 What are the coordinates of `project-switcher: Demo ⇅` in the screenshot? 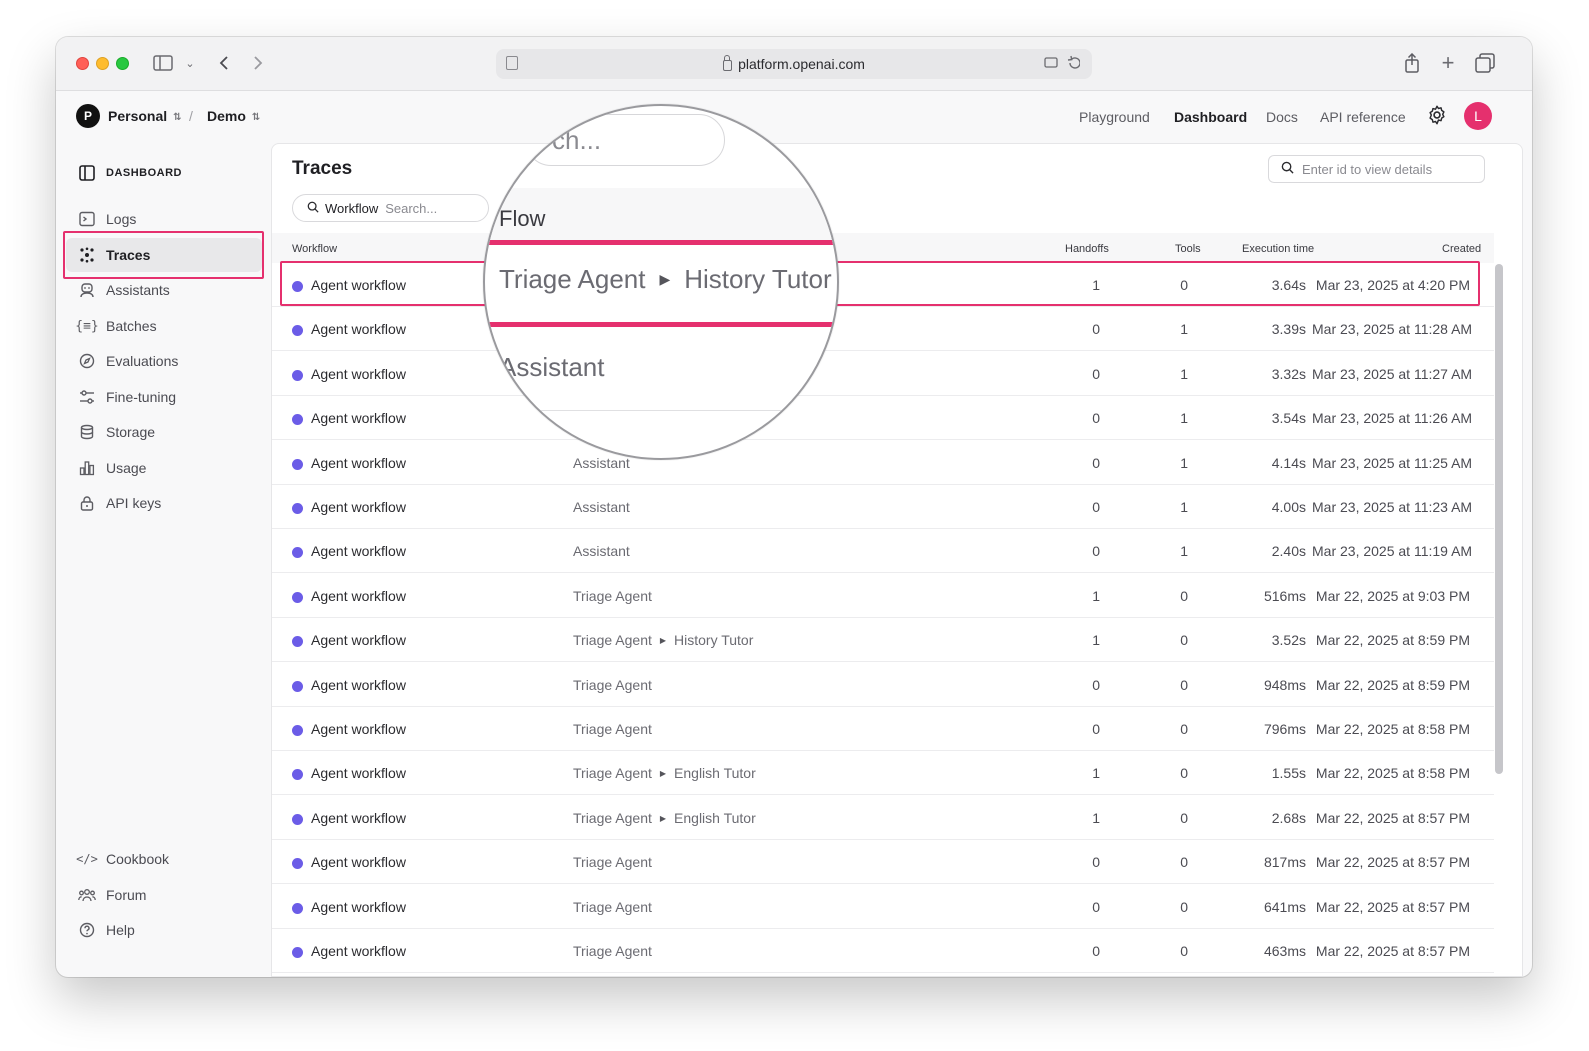 It's located at (233, 116).